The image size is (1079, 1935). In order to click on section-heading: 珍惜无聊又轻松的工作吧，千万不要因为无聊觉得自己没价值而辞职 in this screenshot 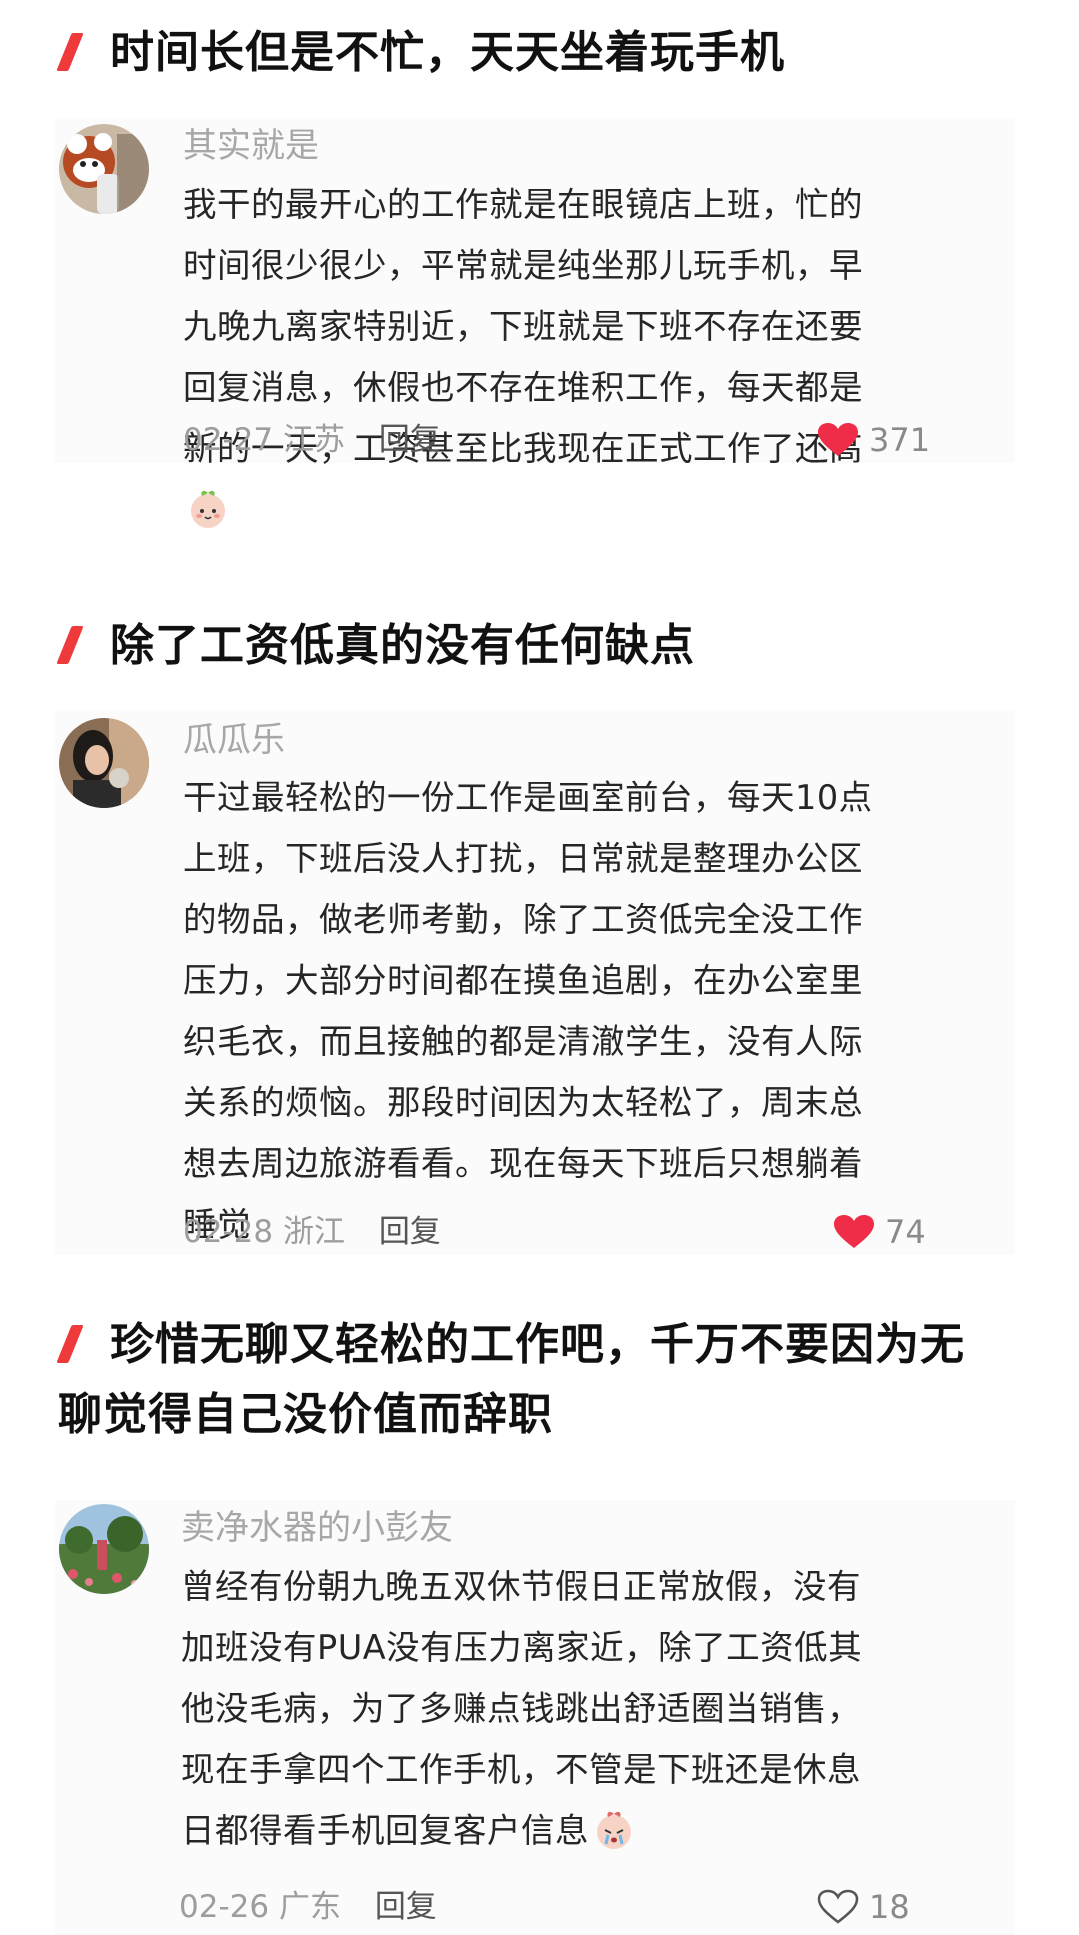, I will do `click(522, 1380)`.